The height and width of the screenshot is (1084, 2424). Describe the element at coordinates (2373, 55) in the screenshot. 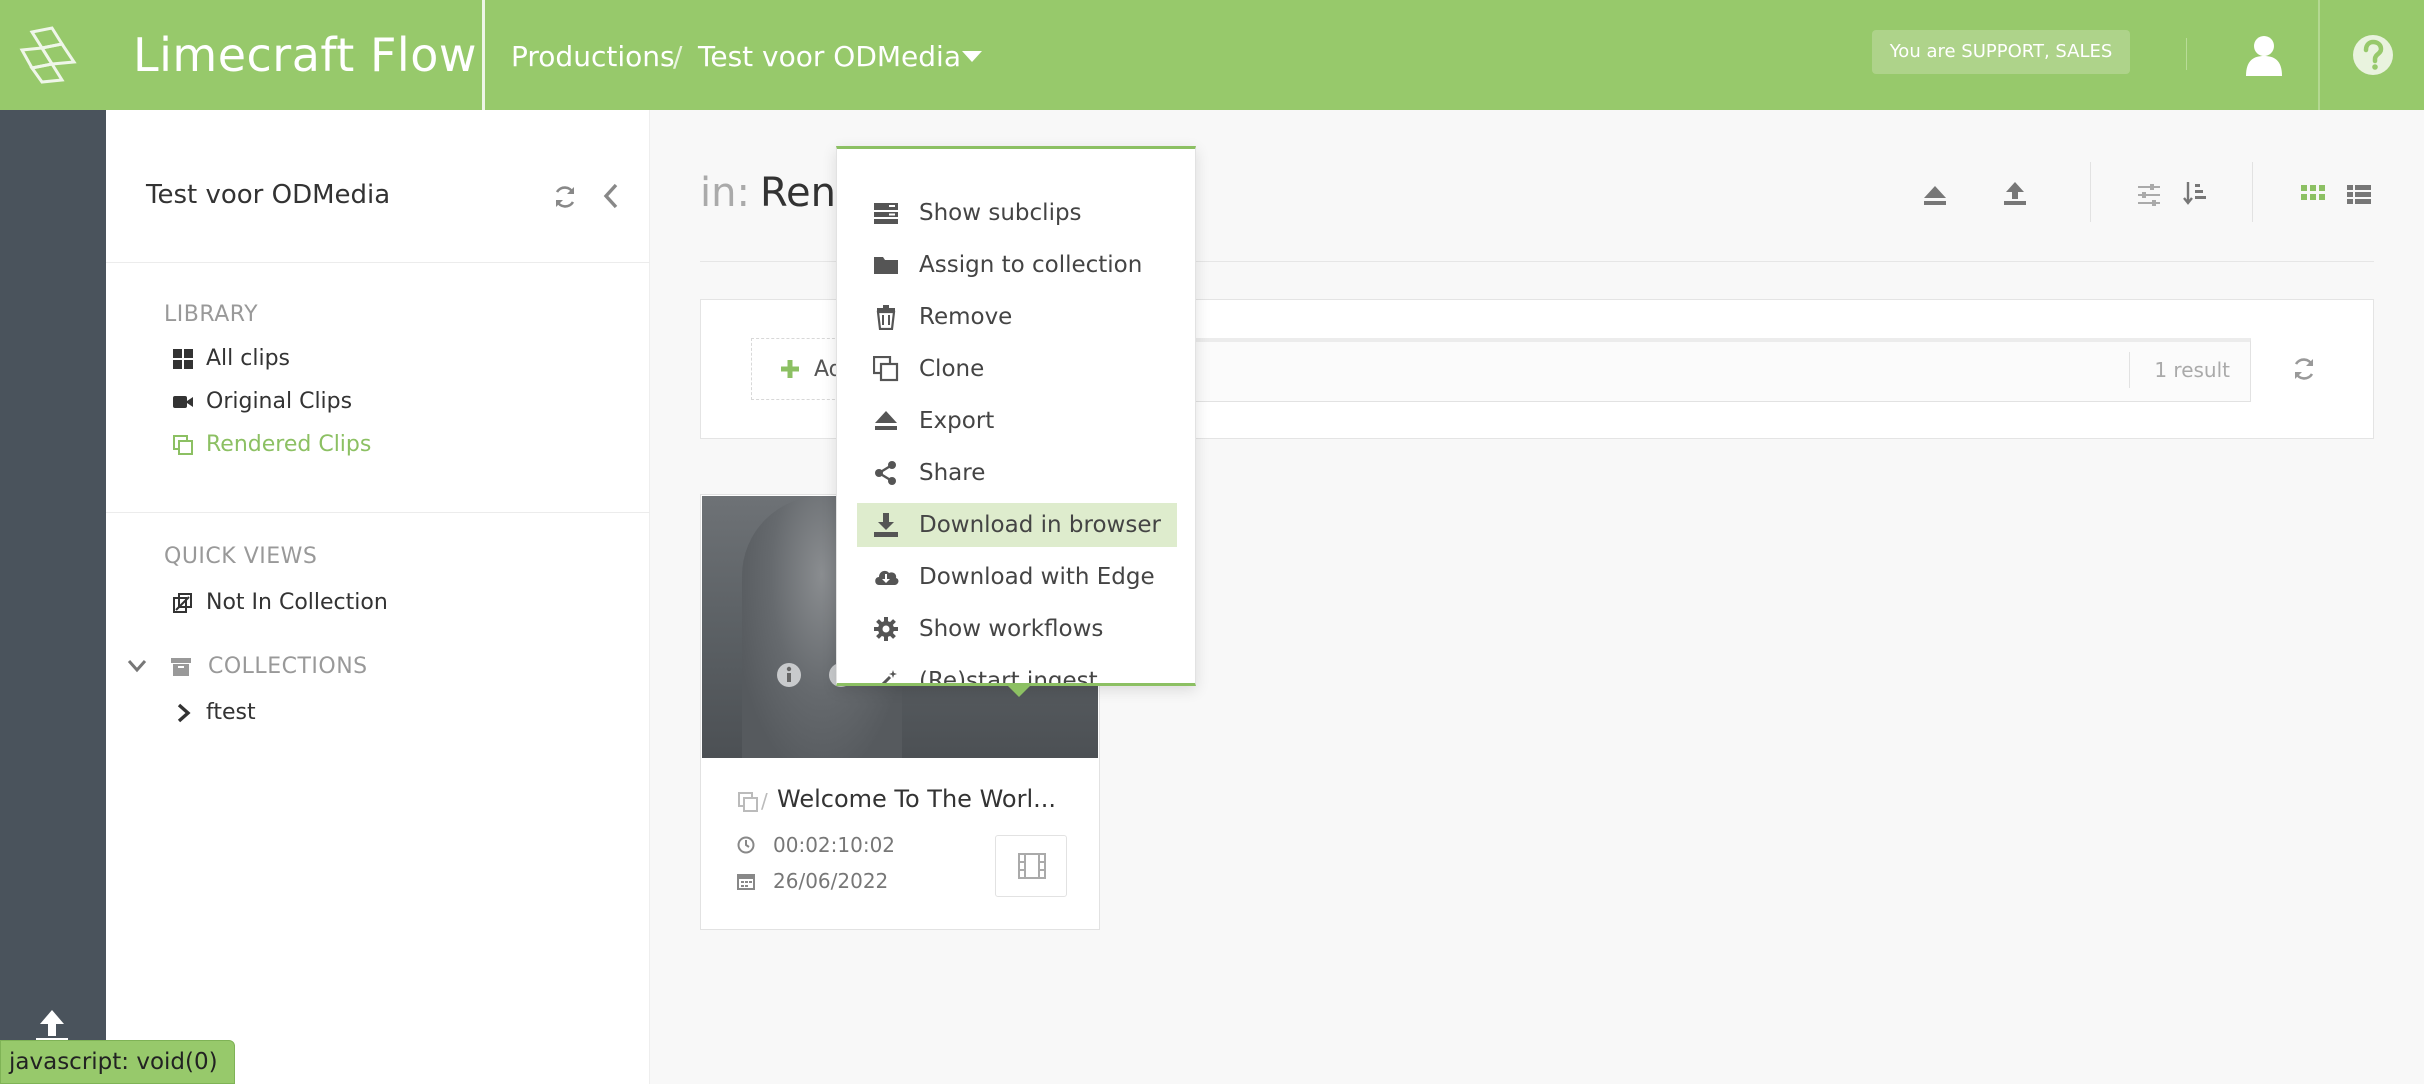

I see `help-icon` at that location.